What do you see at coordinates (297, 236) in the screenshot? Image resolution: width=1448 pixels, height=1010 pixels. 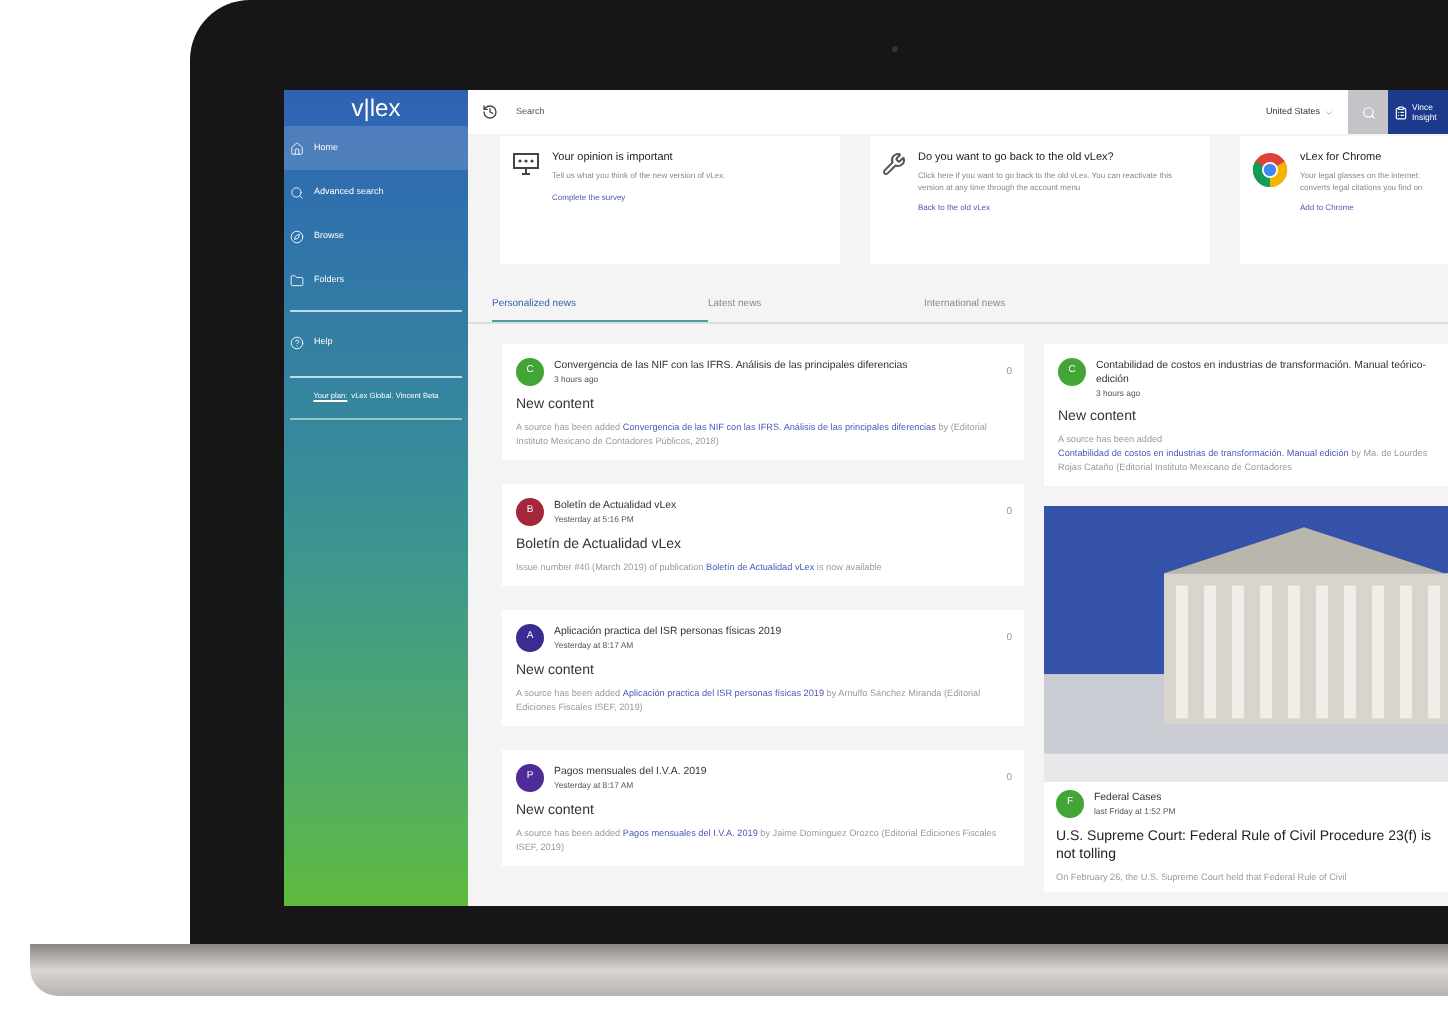 I see `compass-icon` at bounding box center [297, 236].